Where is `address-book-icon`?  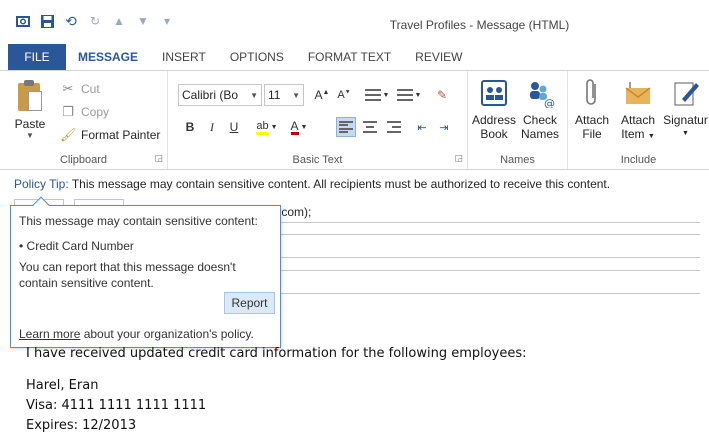
address-book-icon is located at coordinates (494, 93).